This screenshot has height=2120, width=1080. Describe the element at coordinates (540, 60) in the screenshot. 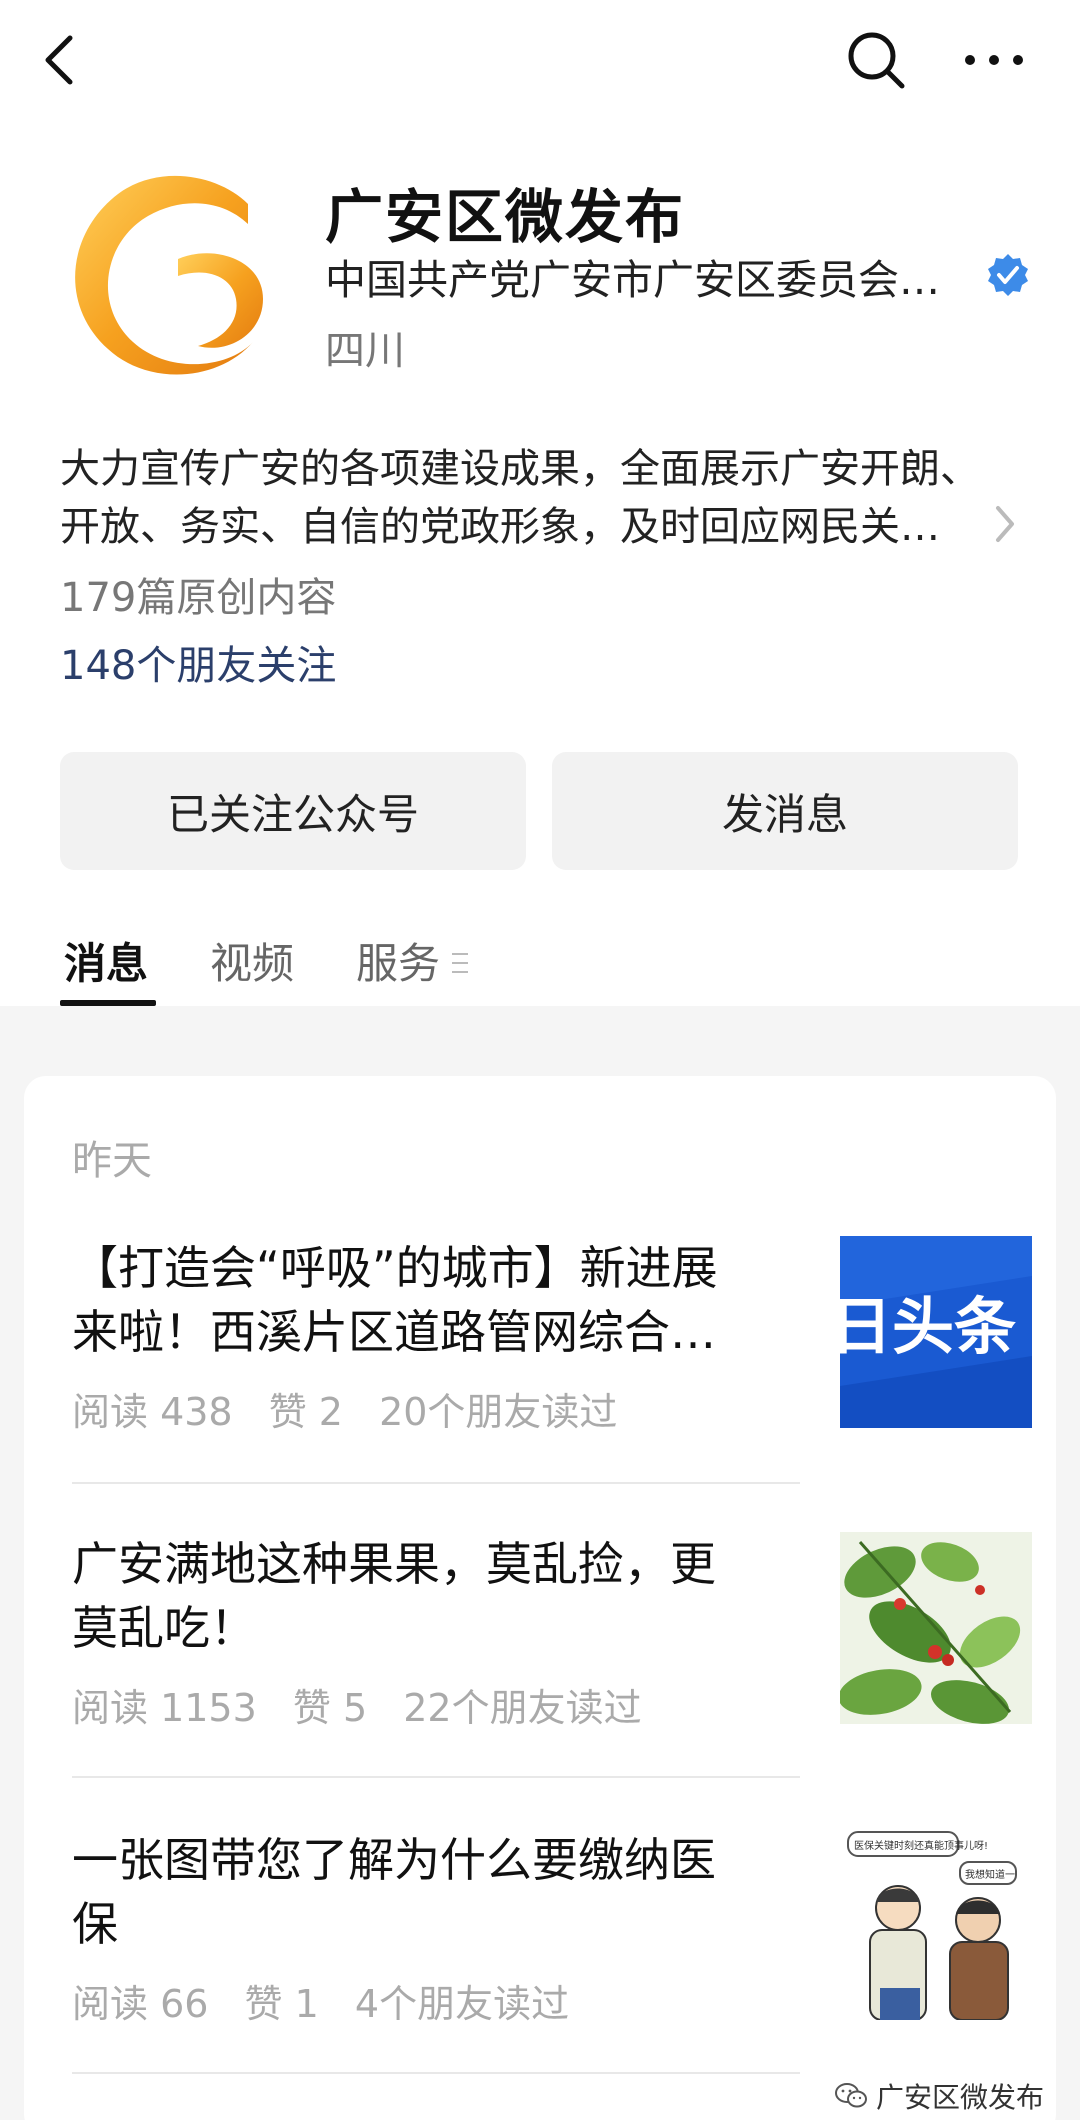

I see `top-bar` at that location.